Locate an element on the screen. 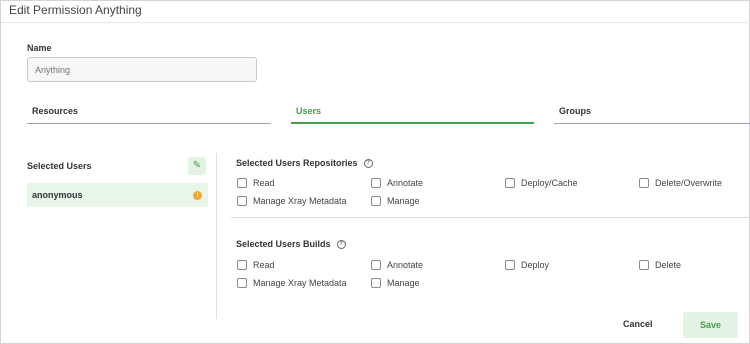 Image resolution: width=750 pixels, height=344 pixels. tab-groups-label: Groups is located at coordinates (575, 111).